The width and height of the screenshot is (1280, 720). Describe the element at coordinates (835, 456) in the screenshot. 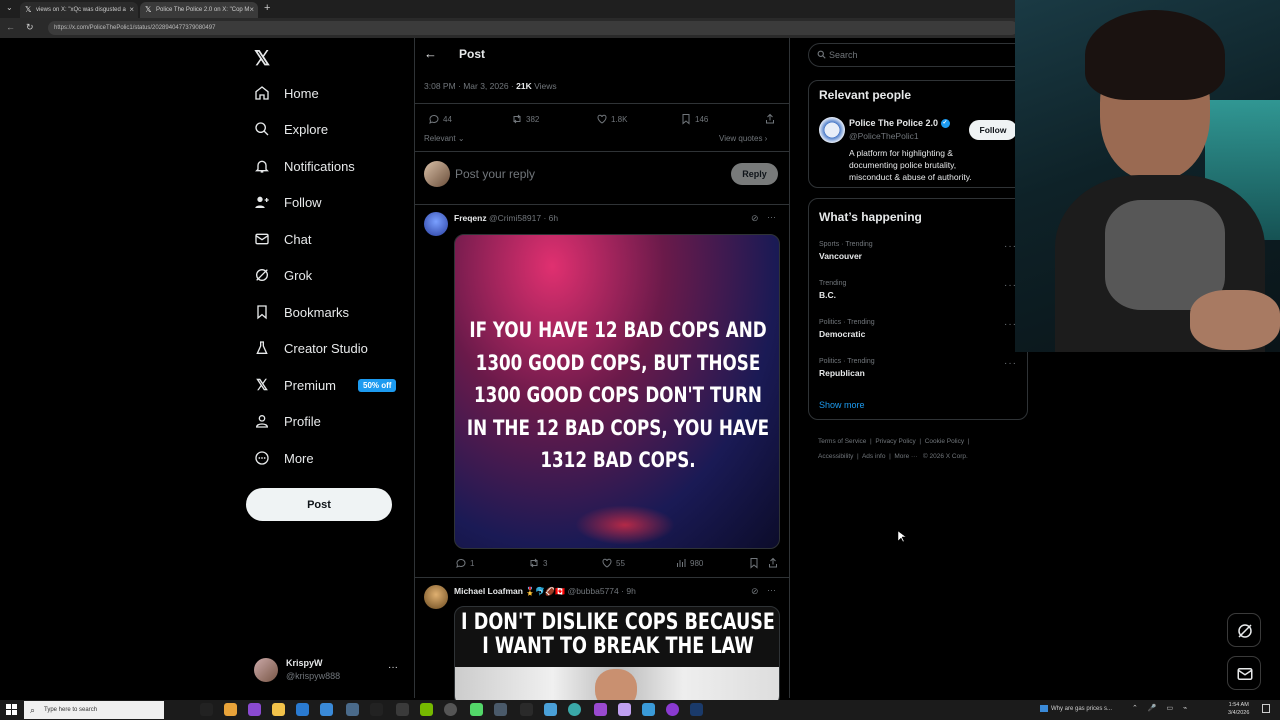

I see `footer-link: Accessibility` at that location.